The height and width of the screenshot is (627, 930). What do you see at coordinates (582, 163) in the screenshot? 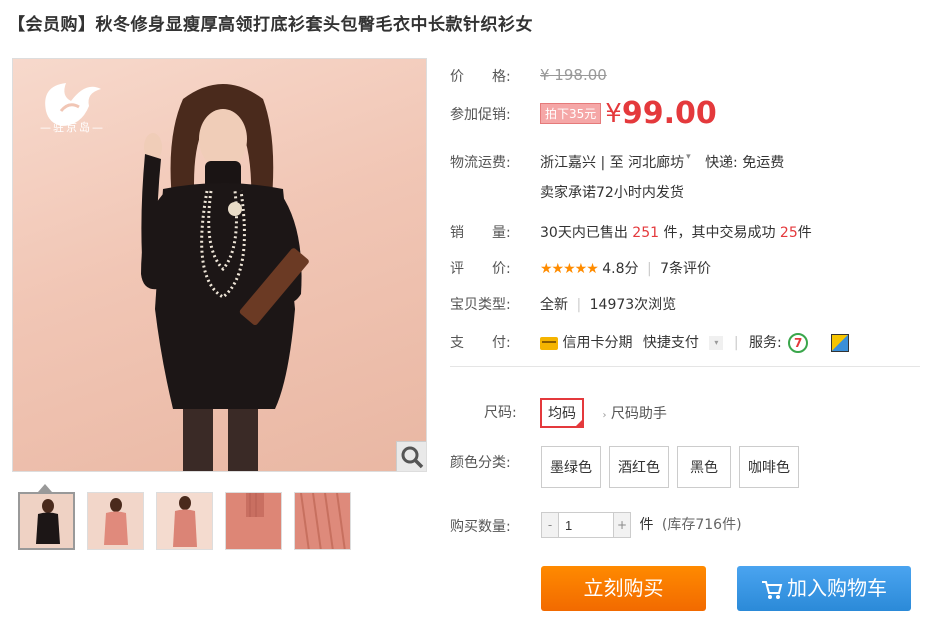
I see `ship-from: 浙江嘉兴 | 至` at bounding box center [582, 163].